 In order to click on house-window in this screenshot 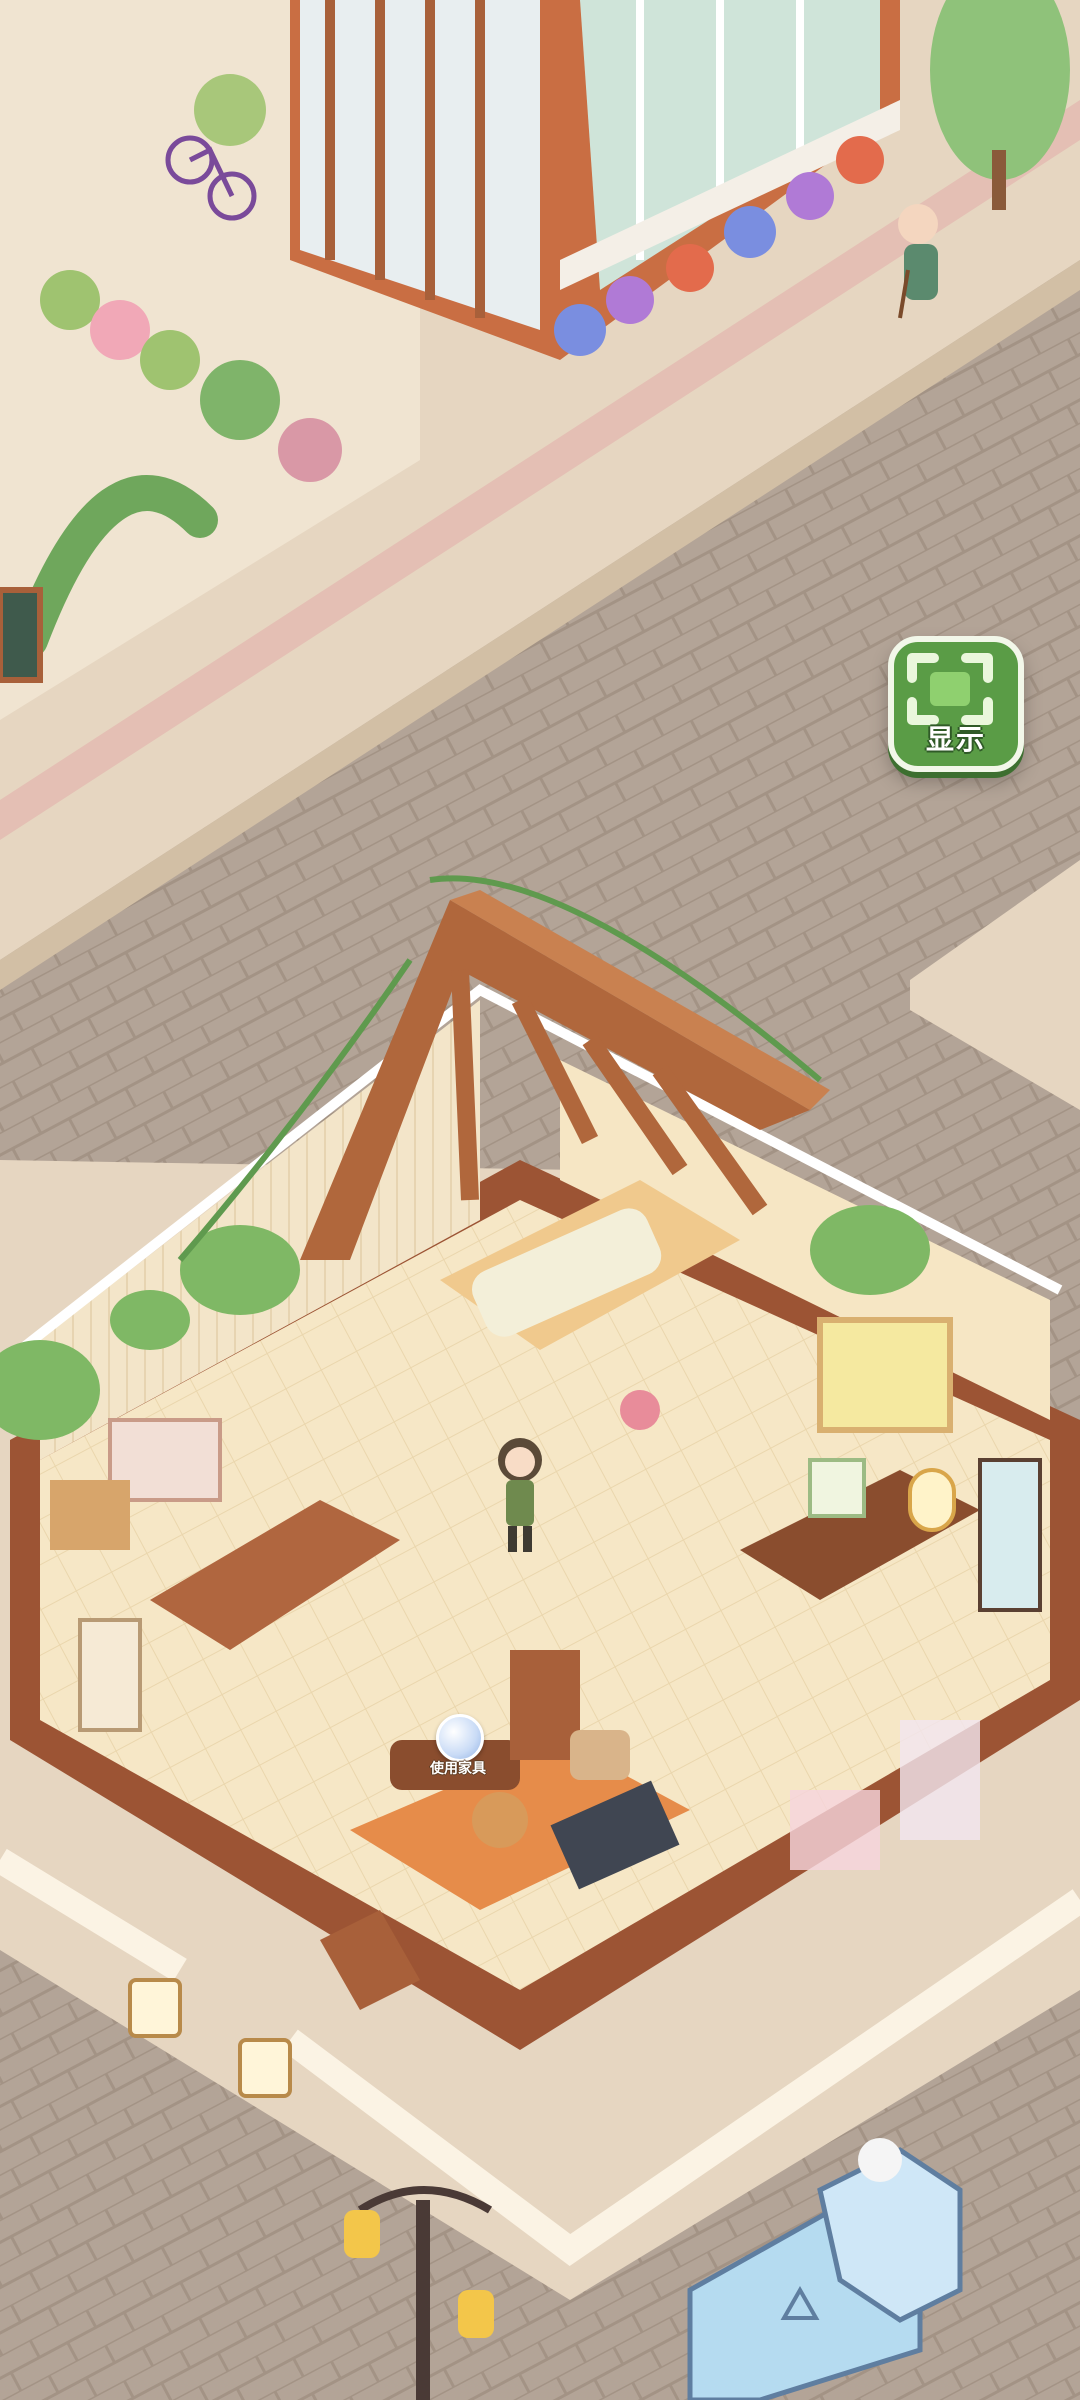, I will do `click(885, 1375)`.